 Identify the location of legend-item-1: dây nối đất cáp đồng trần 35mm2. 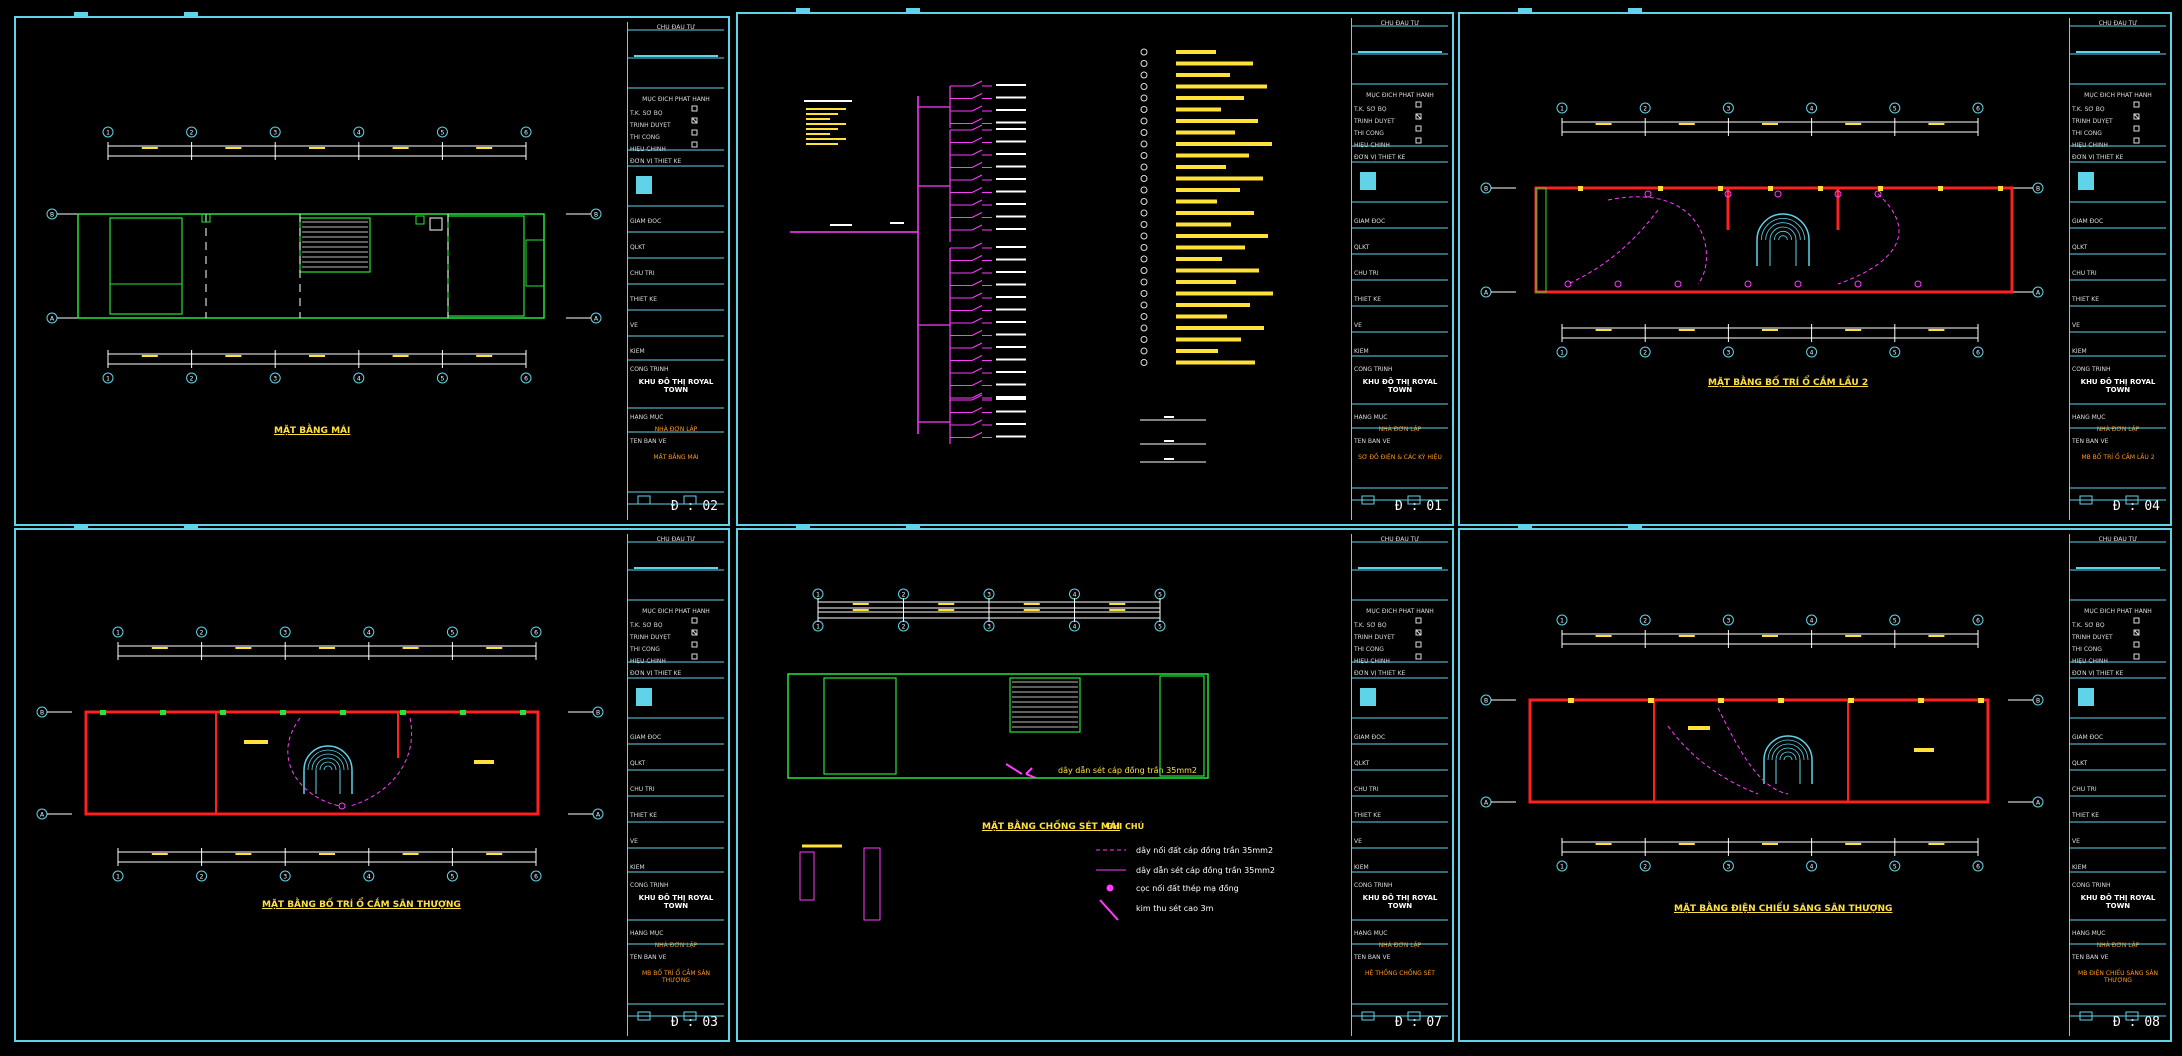
(1205, 850).